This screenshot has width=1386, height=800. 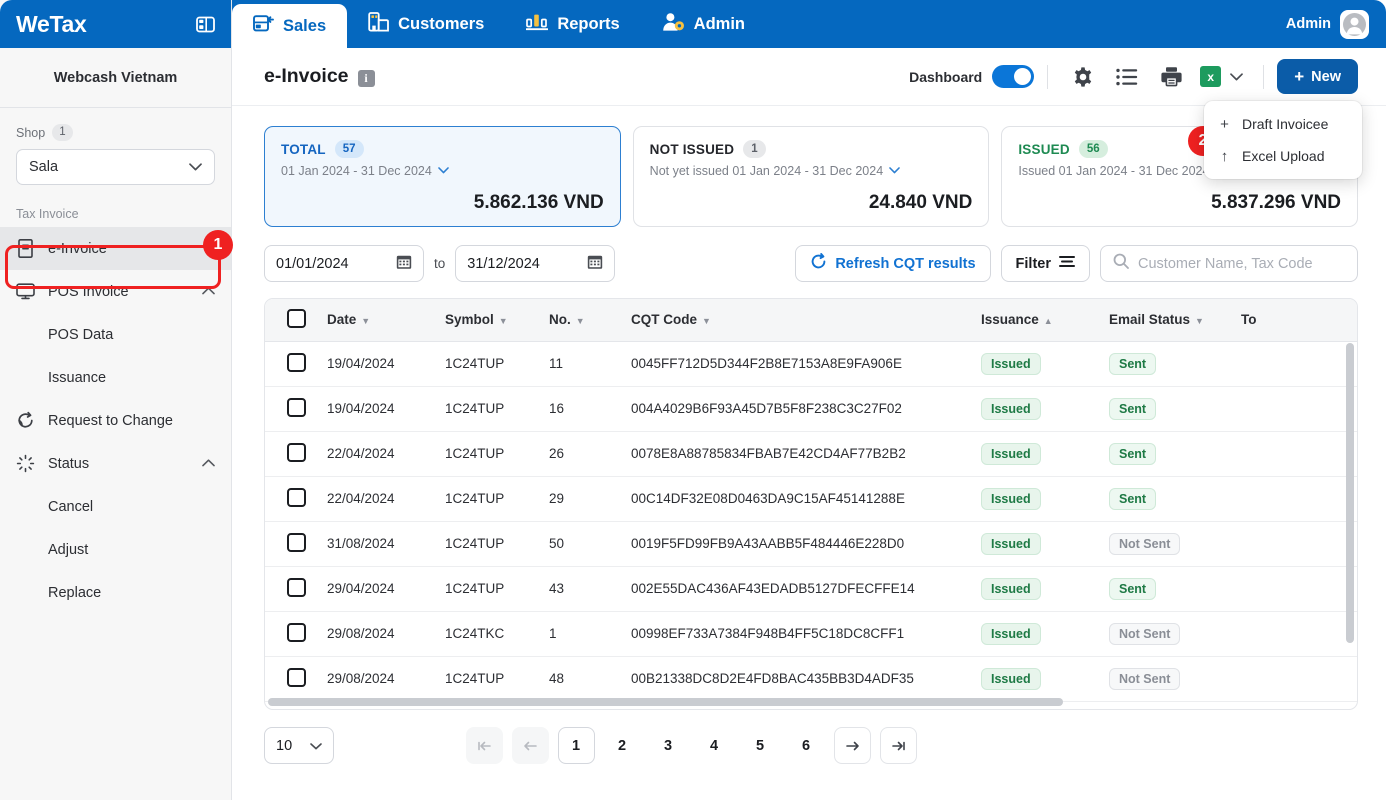 What do you see at coordinates (115, 167) in the screenshot?
I see `shop-select: Sala` at bounding box center [115, 167].